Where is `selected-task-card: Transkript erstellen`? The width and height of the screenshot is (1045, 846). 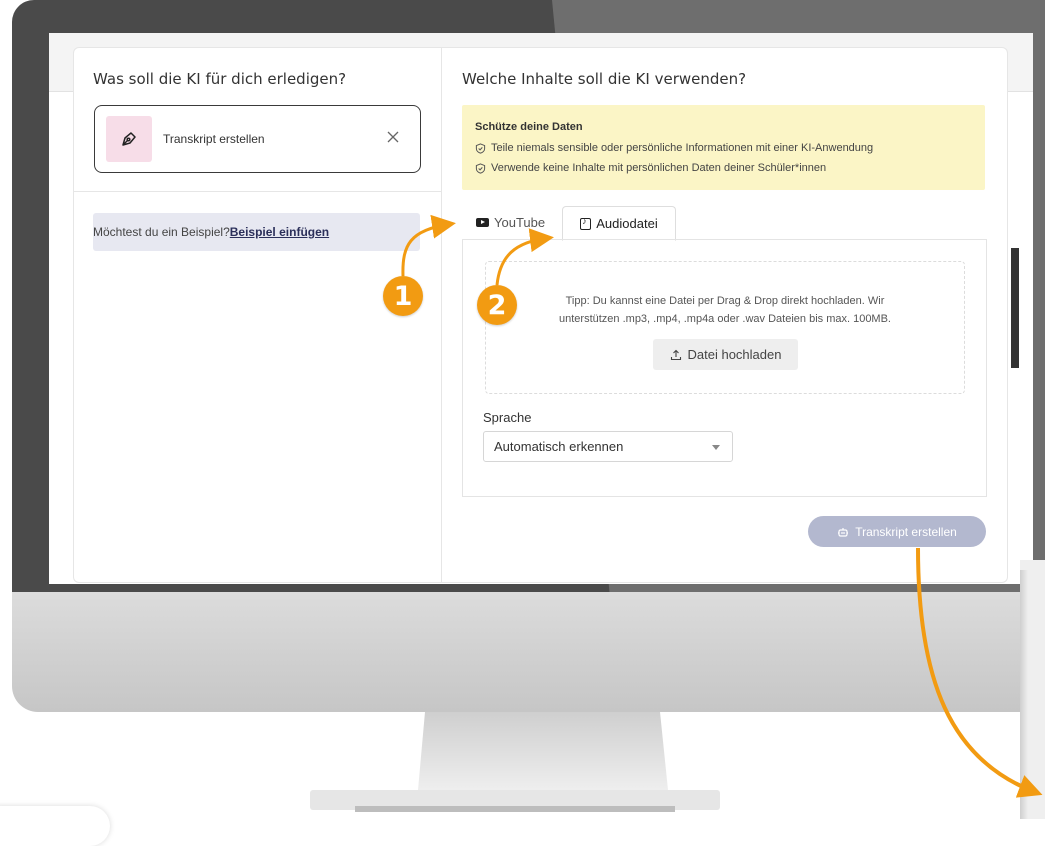 selected-task-card: Transkript erstellen is located at coordinates (257, 139).